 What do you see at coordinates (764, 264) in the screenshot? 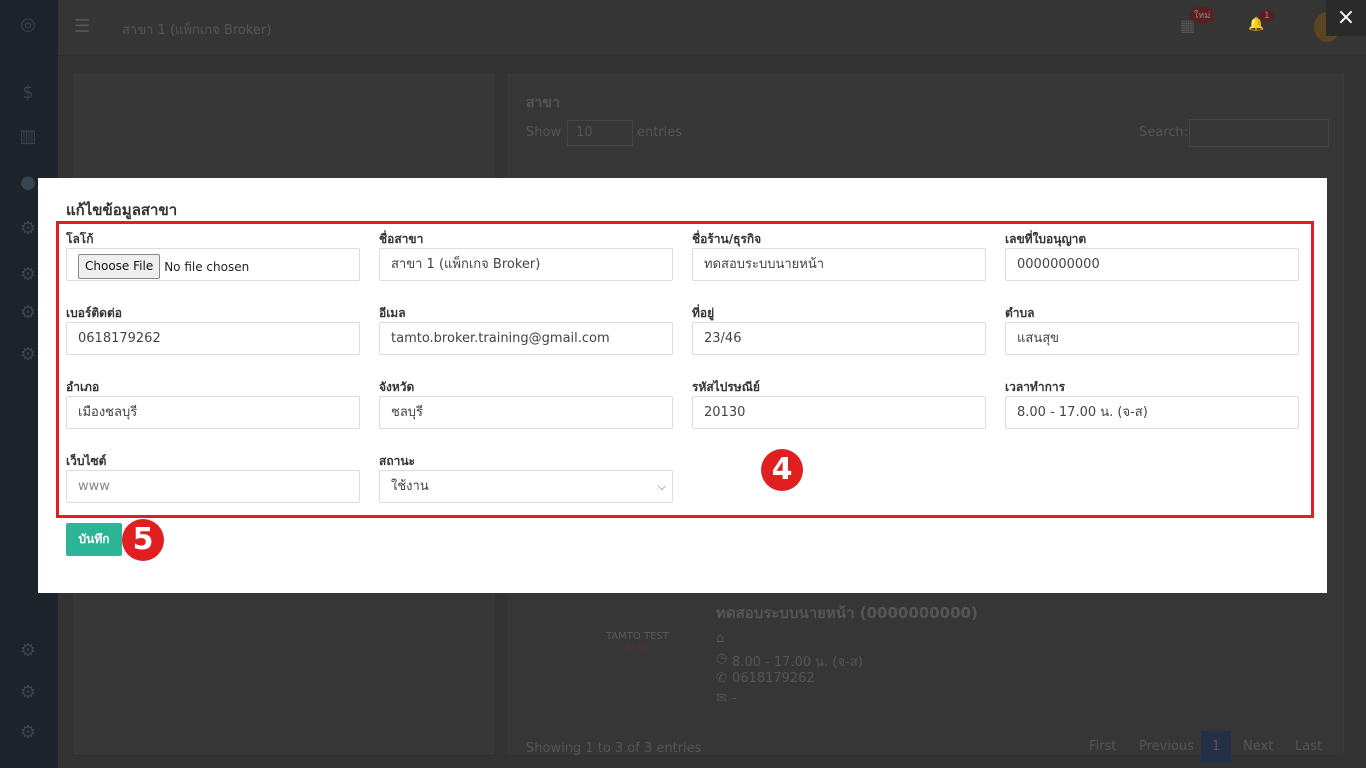
I see `input-value: ทดสอบระบบนายหน้า` at bounding box center [764, 264].